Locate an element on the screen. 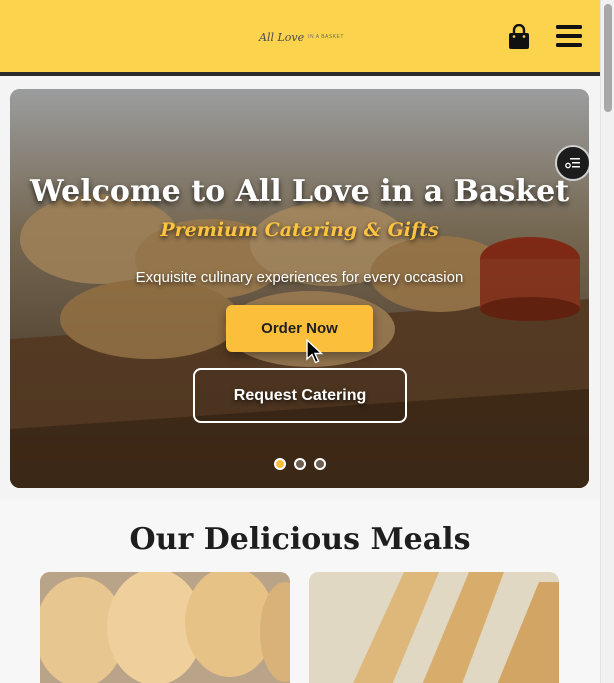  meals-title: Our Delicious Meals is located at coordinates (300, 539).